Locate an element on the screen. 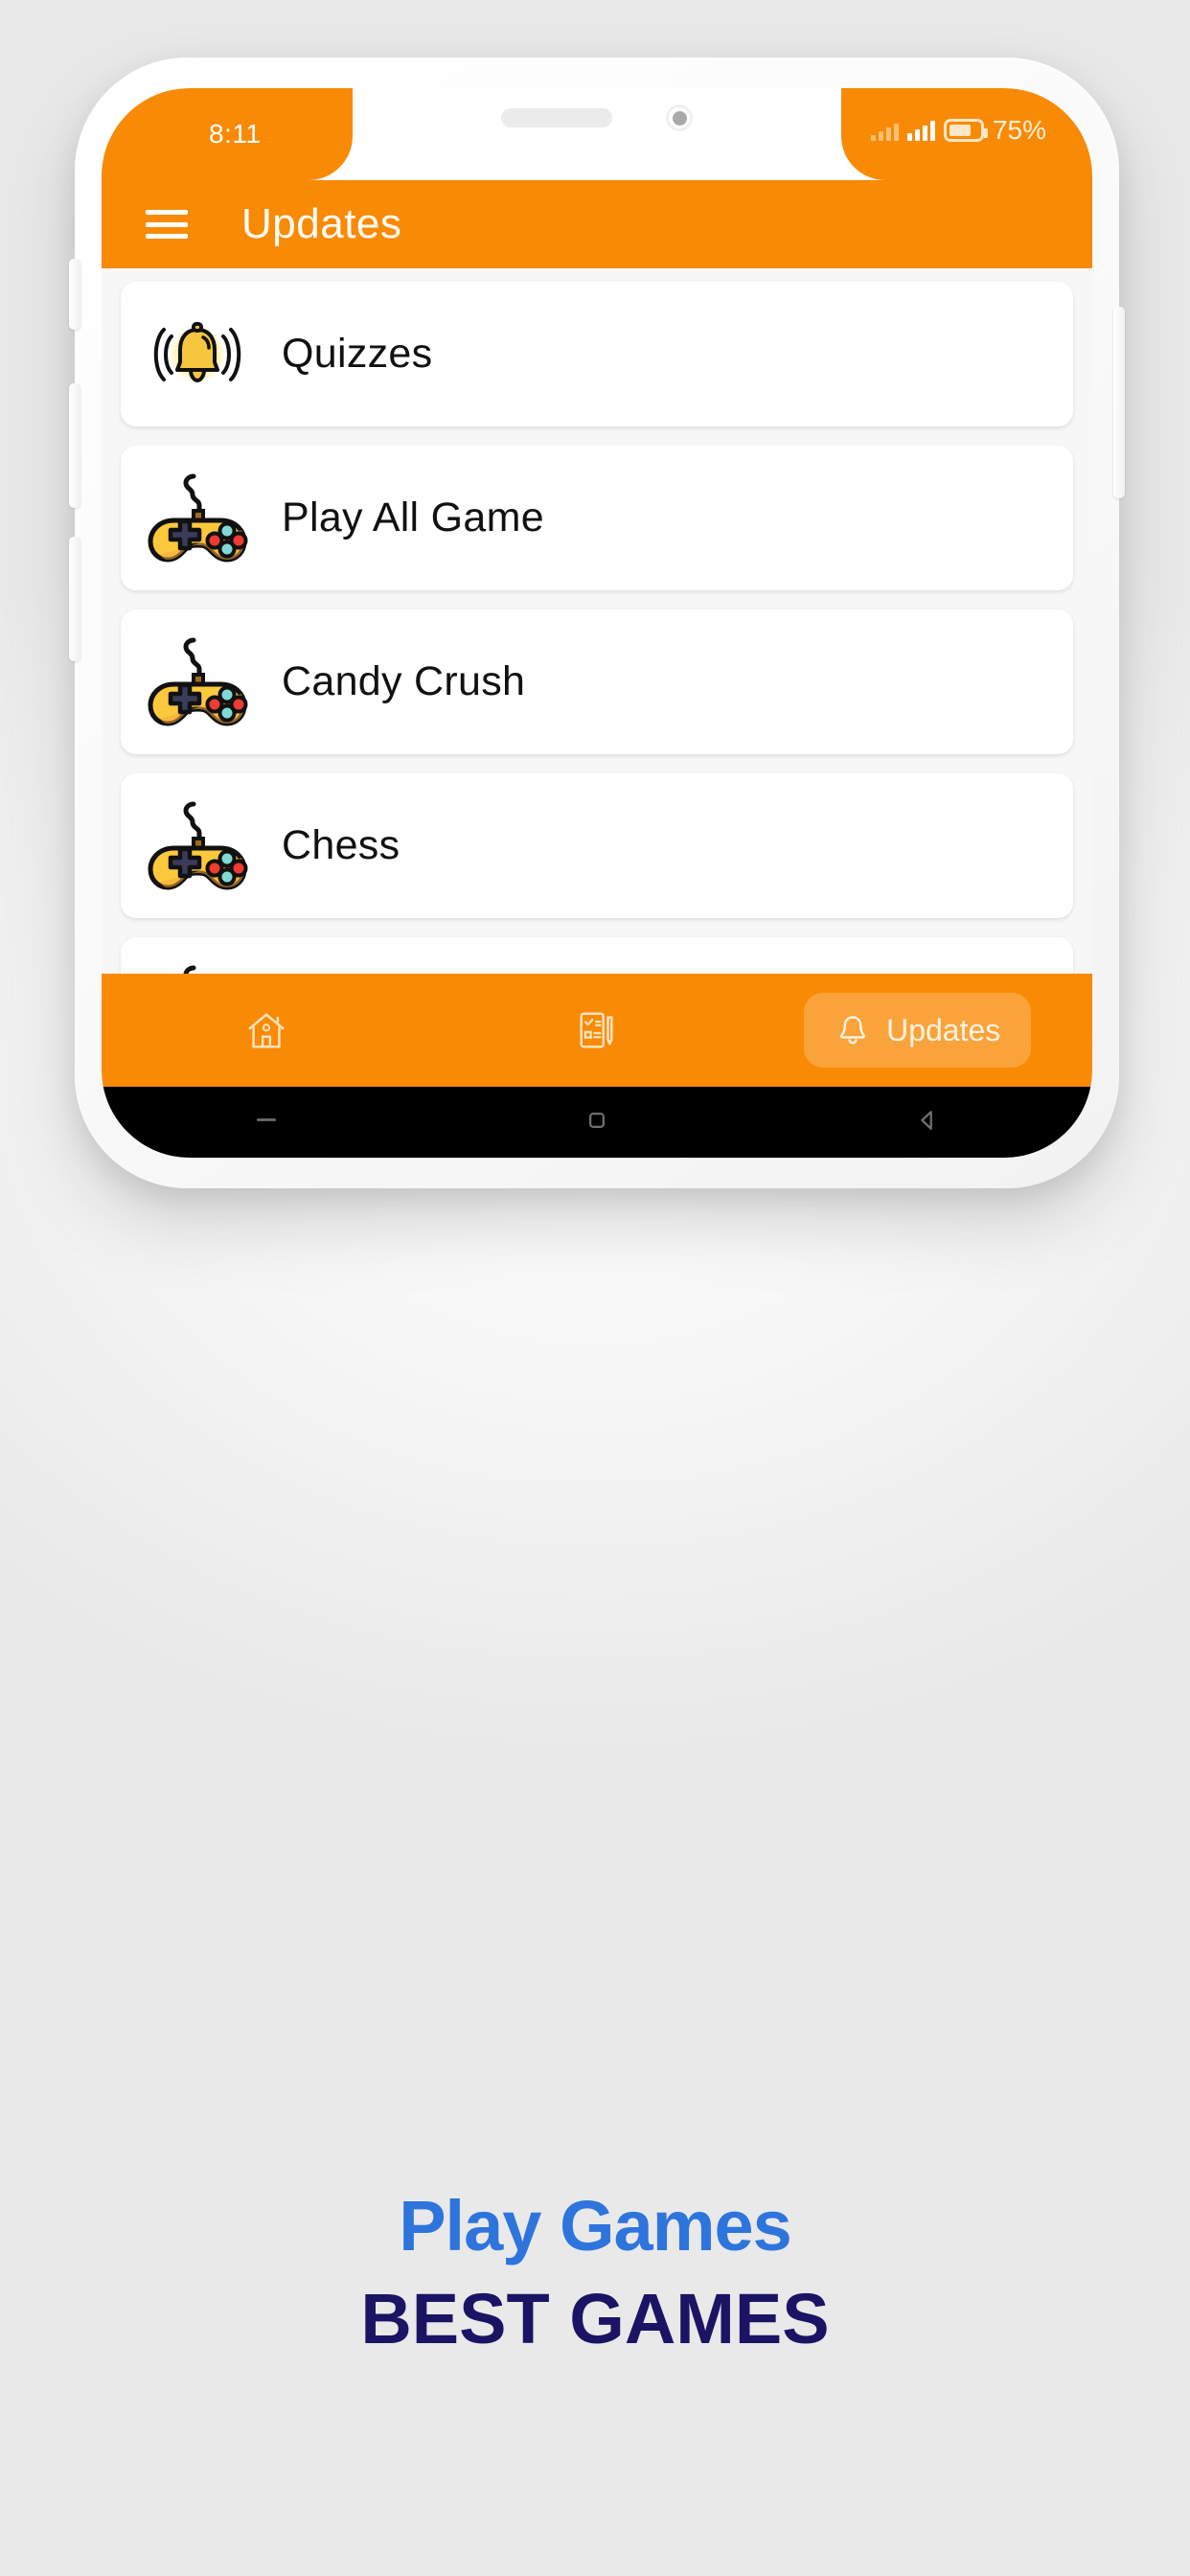 The width and height of the screenshot is (1190, 2576). bell-icon is located at coordinates (853, 1030).